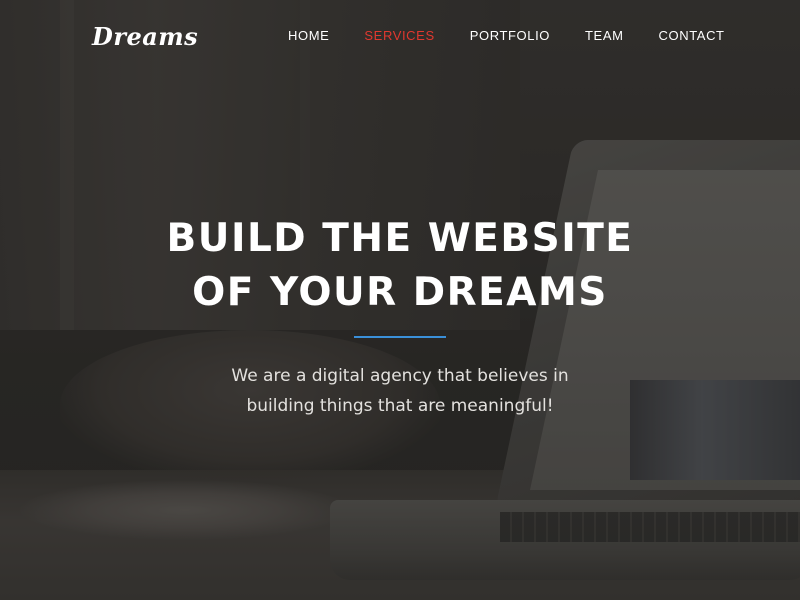 Image resolution: width=800 pixels, height=600 pixels. What do you see at coordinates (400, 406) in the screenshot?
I see `tagline-line: building things that are meaningful!` at bounding box center [400, 406].